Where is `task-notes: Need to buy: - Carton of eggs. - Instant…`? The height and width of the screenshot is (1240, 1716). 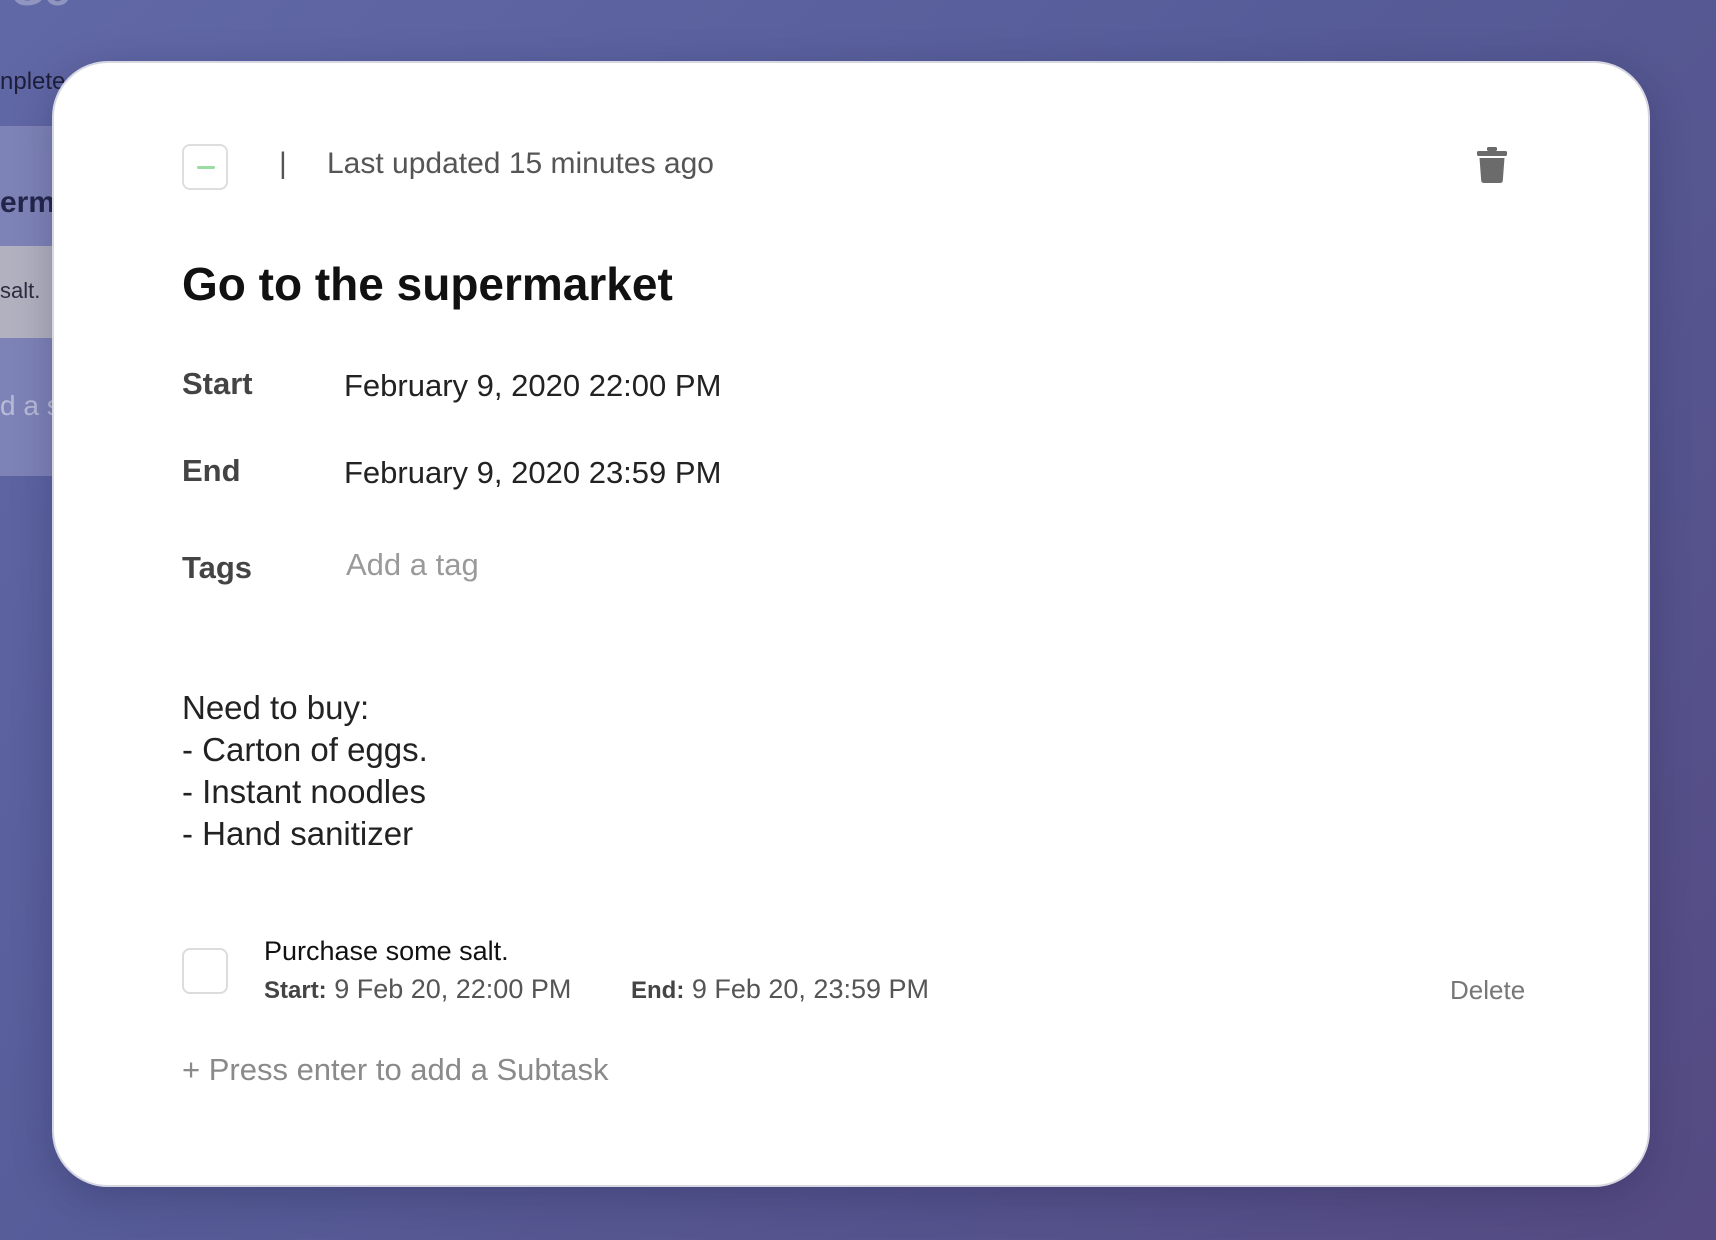
task-notes: Need to buy: - Carton of eggs. - Instant… is located at coordinates (305, 771).